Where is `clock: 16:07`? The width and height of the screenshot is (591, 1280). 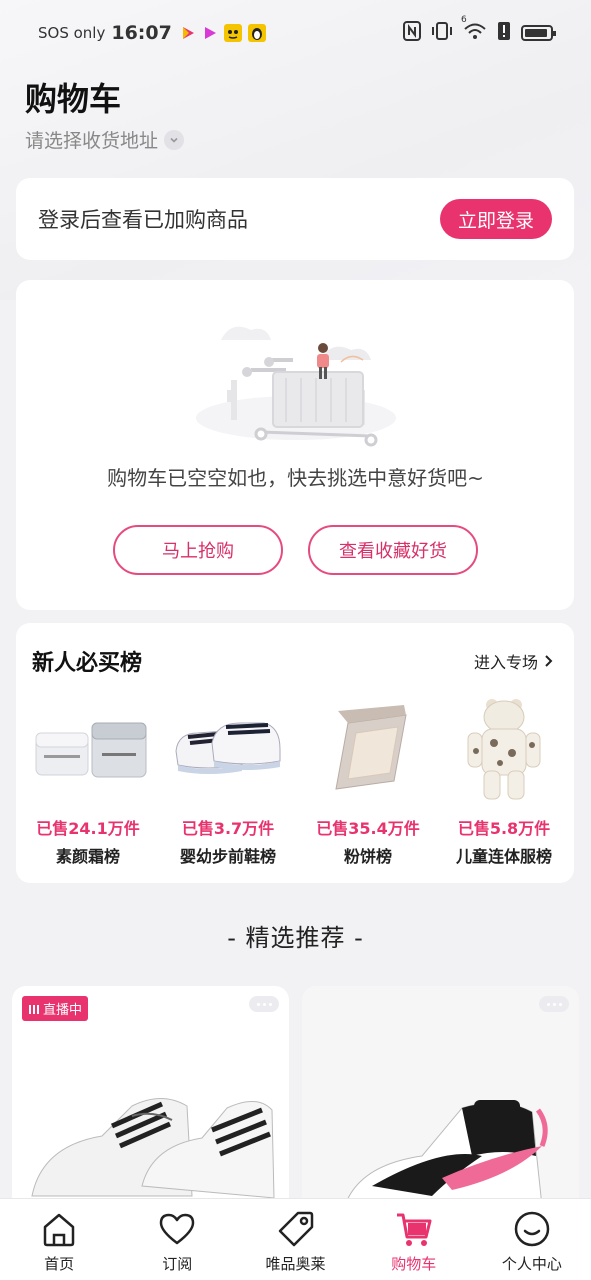 clock: 16:07 is located at coordinates (141, 33).